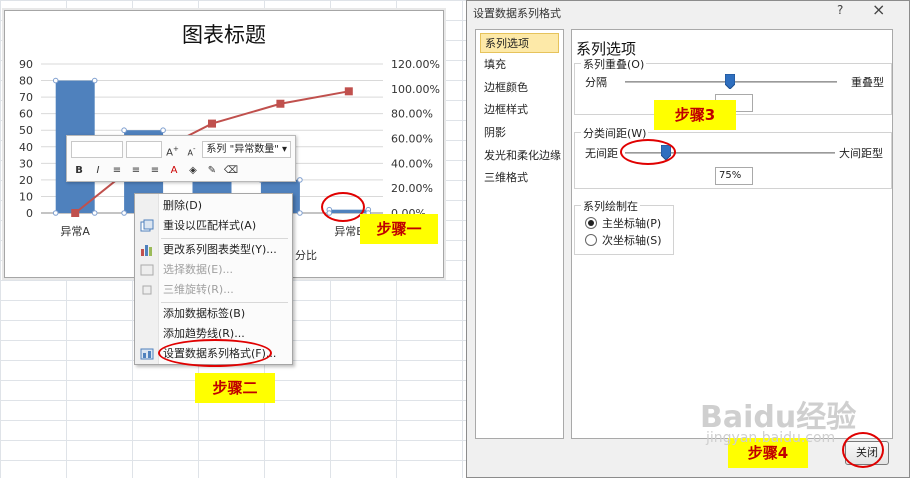 The height and width of the screenshot is (478, 910). What do you see at coordinates (26, 81) in the screenshot?
I see `y-tick-label: 80` at bounding box center [26, 81].